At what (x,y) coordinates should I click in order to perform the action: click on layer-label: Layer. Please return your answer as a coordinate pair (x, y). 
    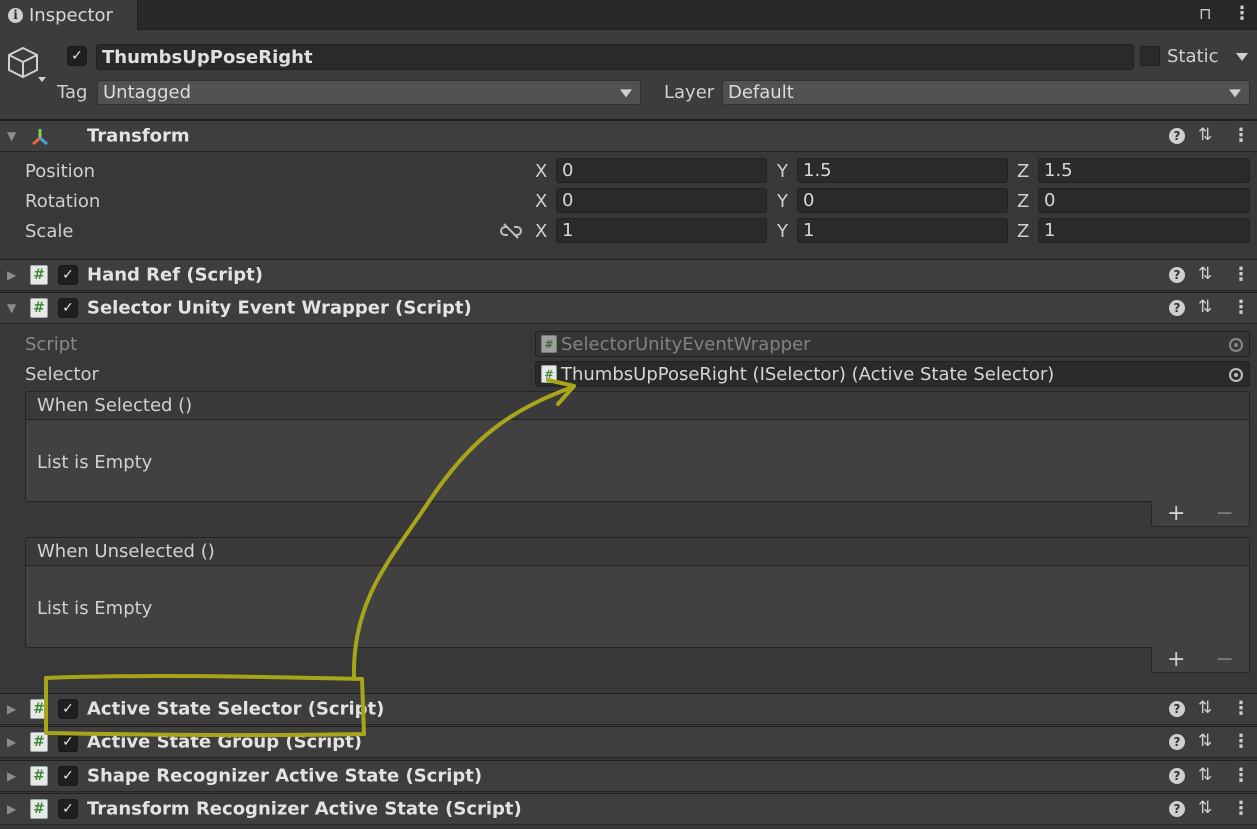
    Looking at the image, I should click on (689, 92).